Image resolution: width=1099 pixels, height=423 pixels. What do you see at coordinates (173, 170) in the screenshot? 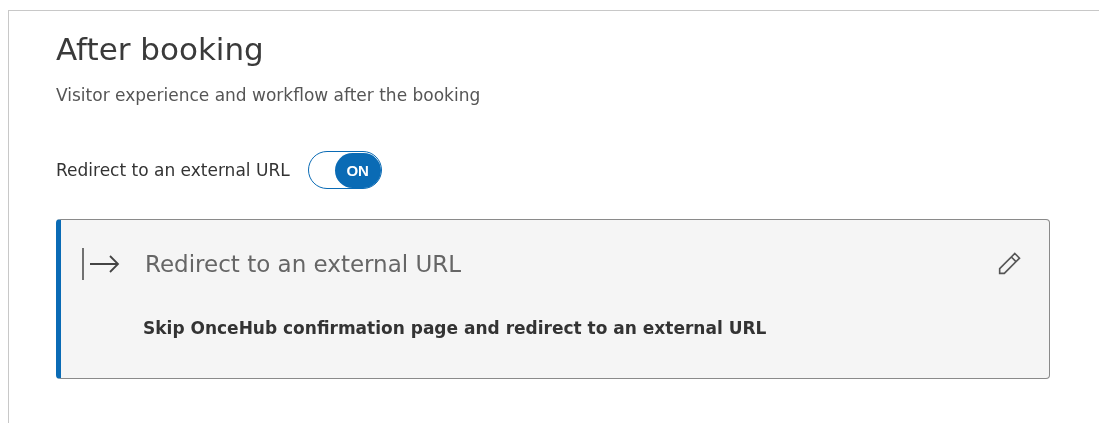
I see `toggle-label: Redirect to an external URL` at bounding box center [173, 170].